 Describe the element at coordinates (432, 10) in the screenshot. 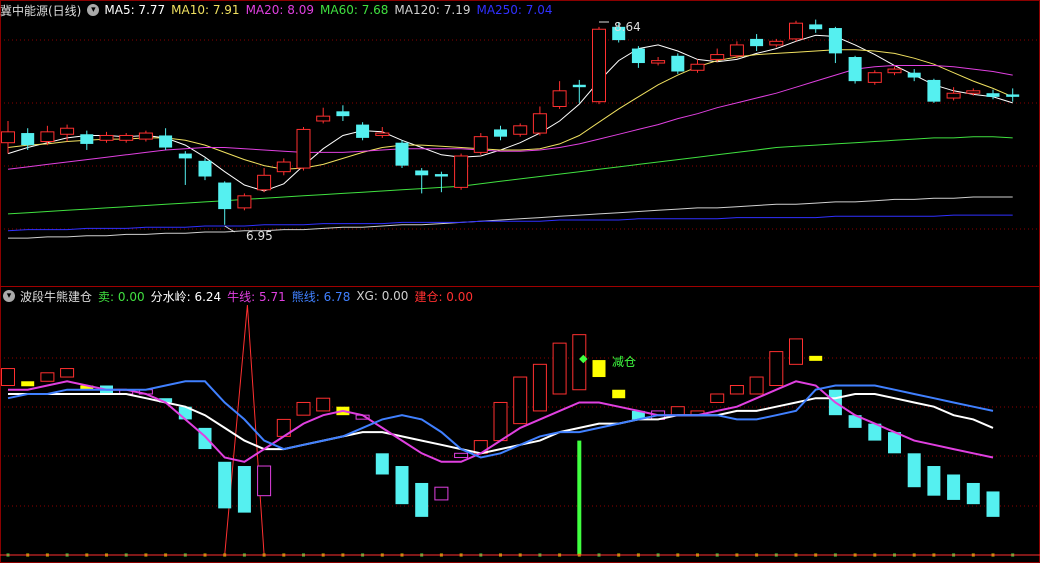

I see `ma120-readout: MA120: 7.19` at that location.